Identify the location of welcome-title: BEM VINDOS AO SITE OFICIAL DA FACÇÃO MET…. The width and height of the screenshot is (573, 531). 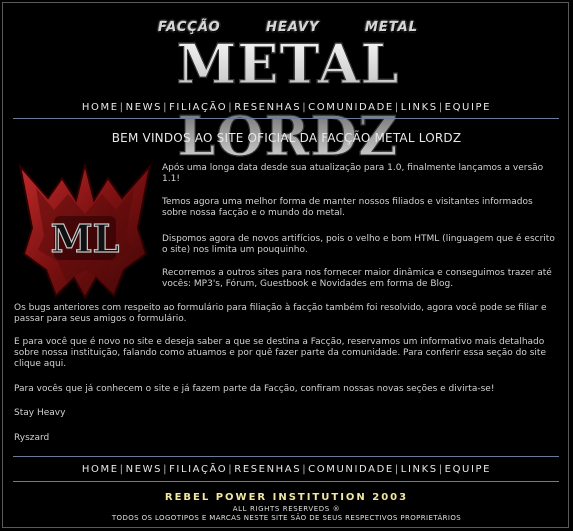
(286, 138).